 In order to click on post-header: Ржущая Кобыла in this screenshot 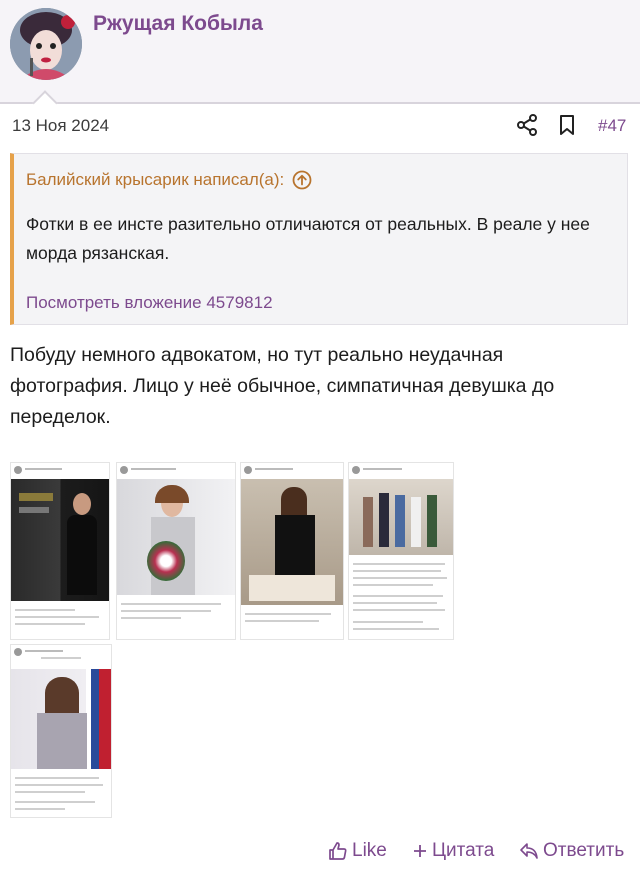, I will do `click(320, 51)`.